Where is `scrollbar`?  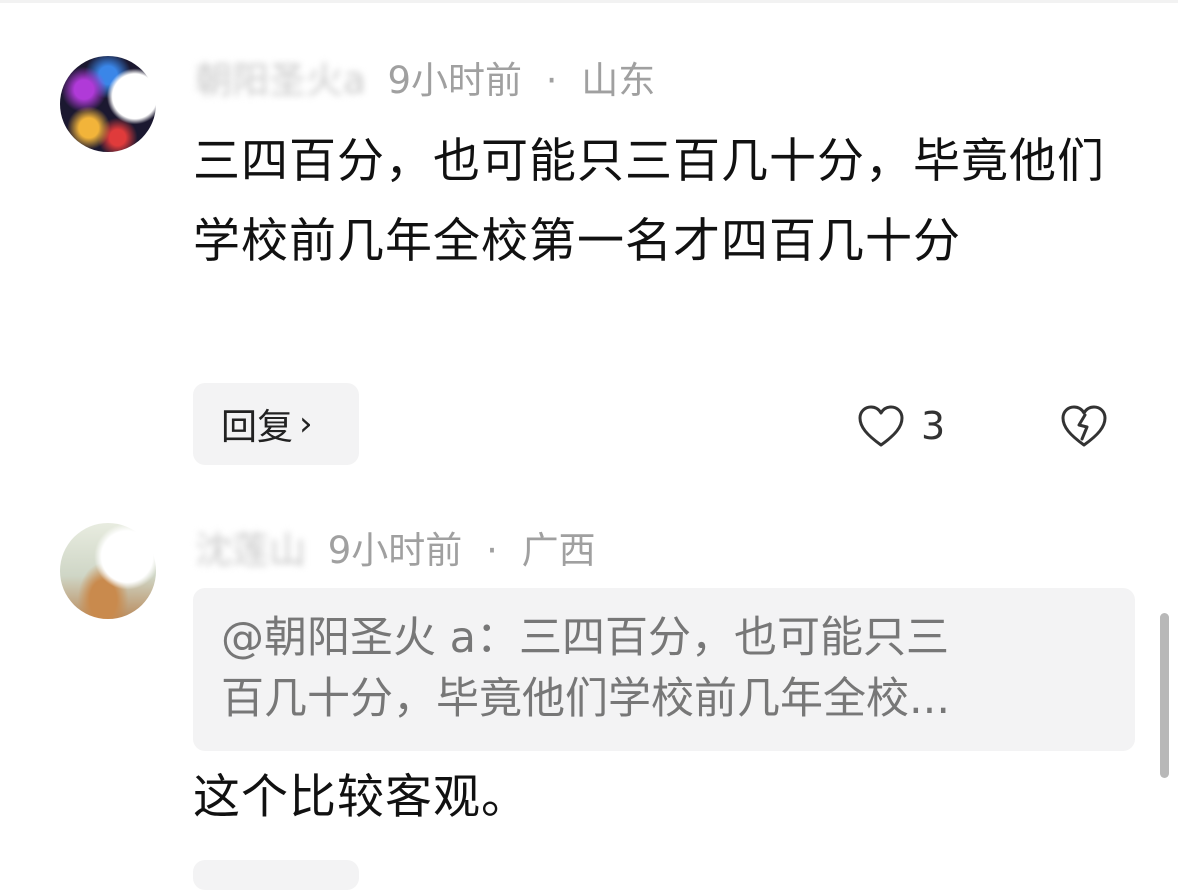
scrollbar is located at coordinates (1164, 695).